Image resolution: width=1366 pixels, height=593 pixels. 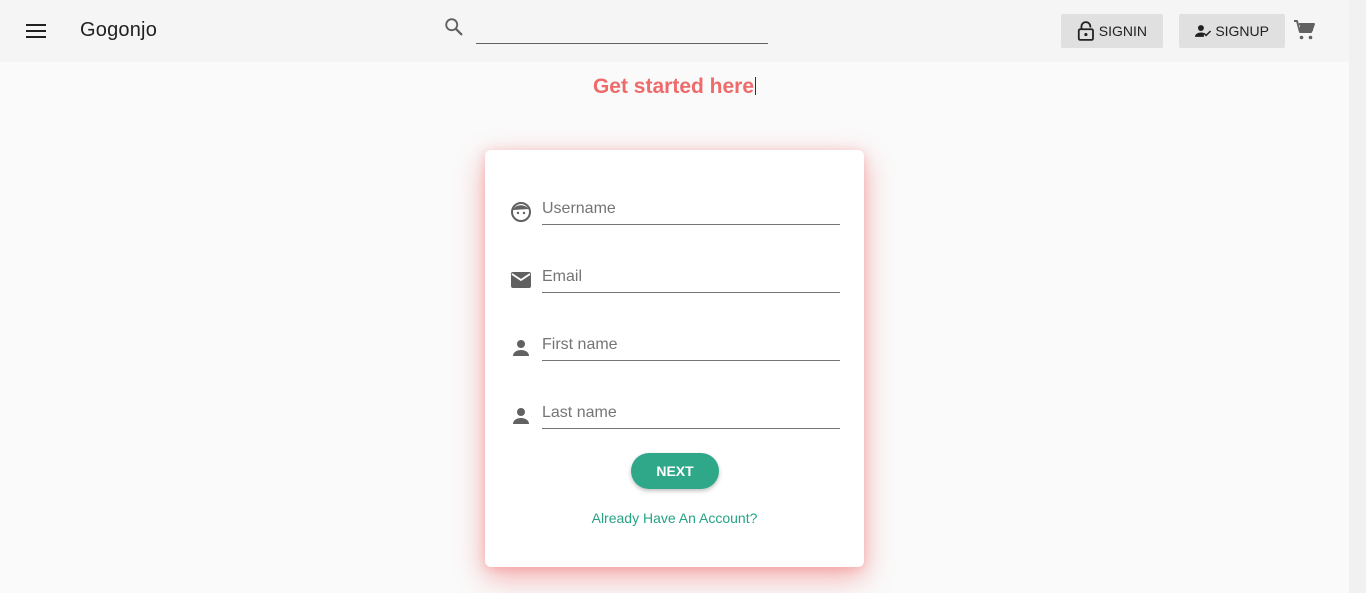 What do you see at coordinates (1305, 30) in the screenshot?
I see `shopping-cart-icon` at bounding box center [1305, 30].